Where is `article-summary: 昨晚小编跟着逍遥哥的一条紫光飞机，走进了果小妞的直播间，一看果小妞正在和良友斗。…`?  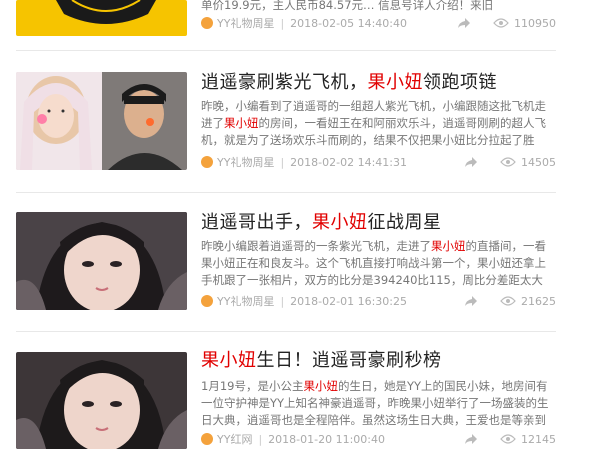 article-summary: 昨晚小编跟着逍遥哥的一条紫光飞机，走进了果小妞的直播间，一看果小妞正在和良友斗。… is located at coordinates (373, 263).